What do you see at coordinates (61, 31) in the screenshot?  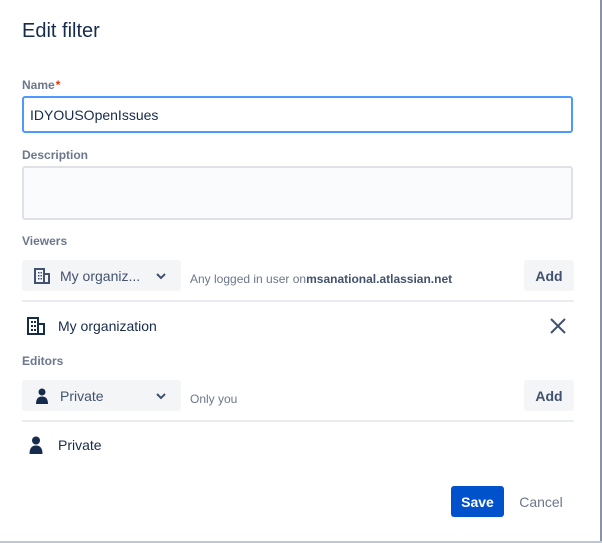 I see `dialog-title: Edit filter` at bounding box center [61, 31].